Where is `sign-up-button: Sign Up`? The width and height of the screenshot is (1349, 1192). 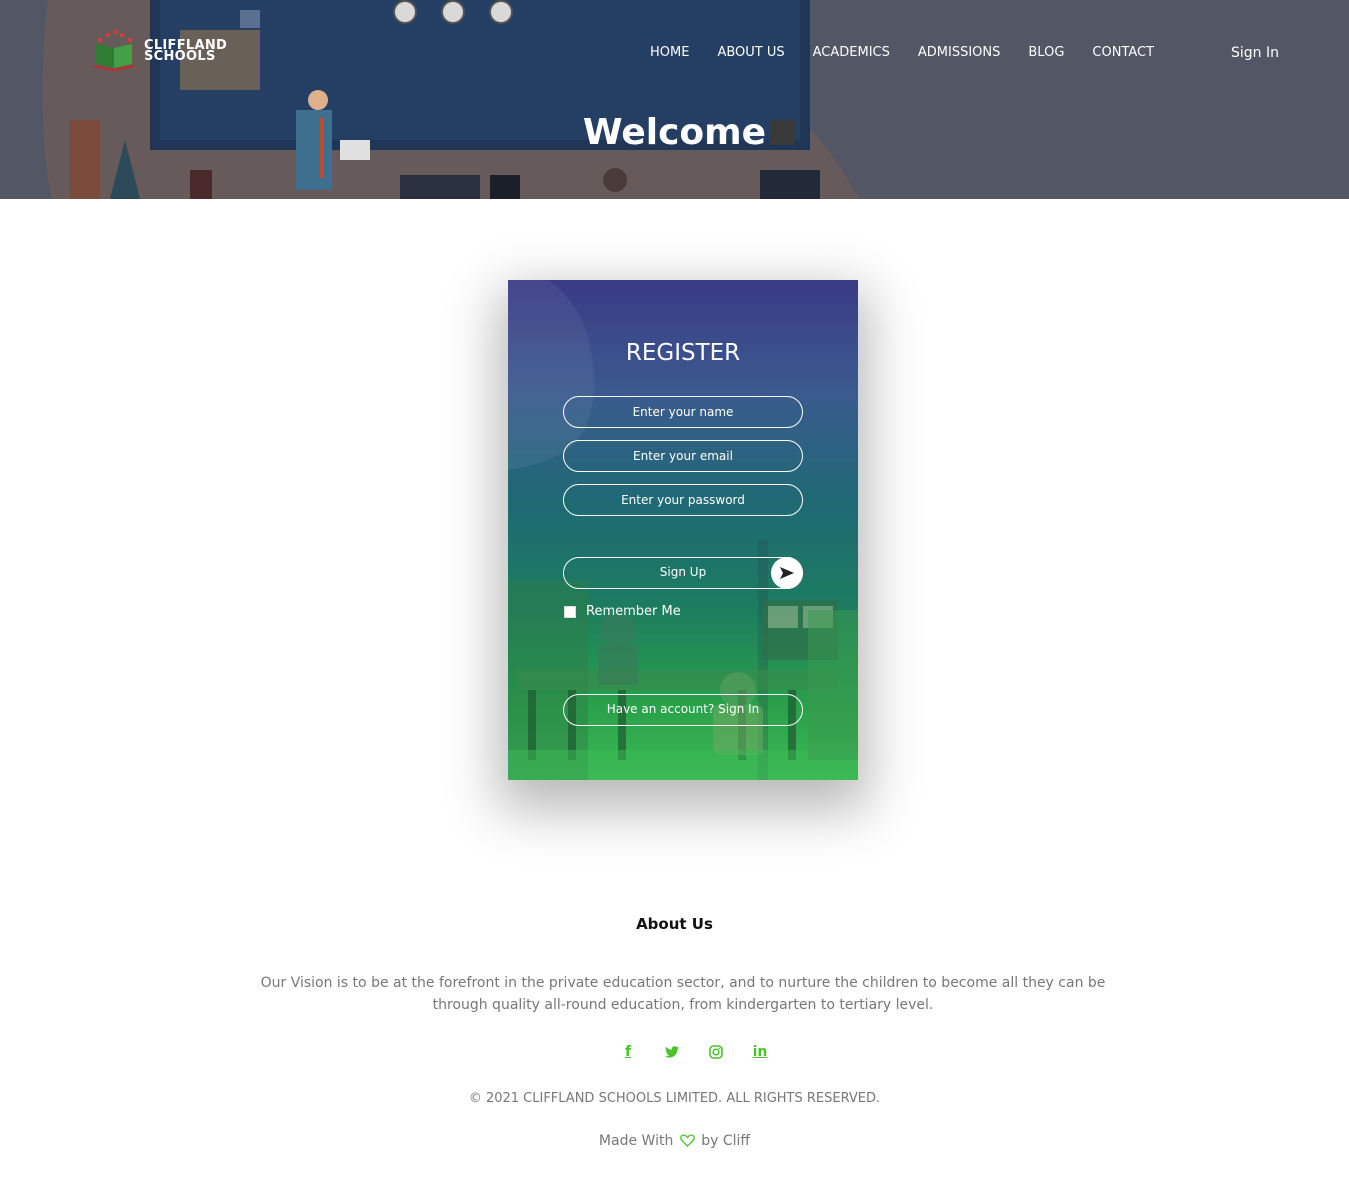 sign-up-button: Sign Up is located at coordinates (683, 573).